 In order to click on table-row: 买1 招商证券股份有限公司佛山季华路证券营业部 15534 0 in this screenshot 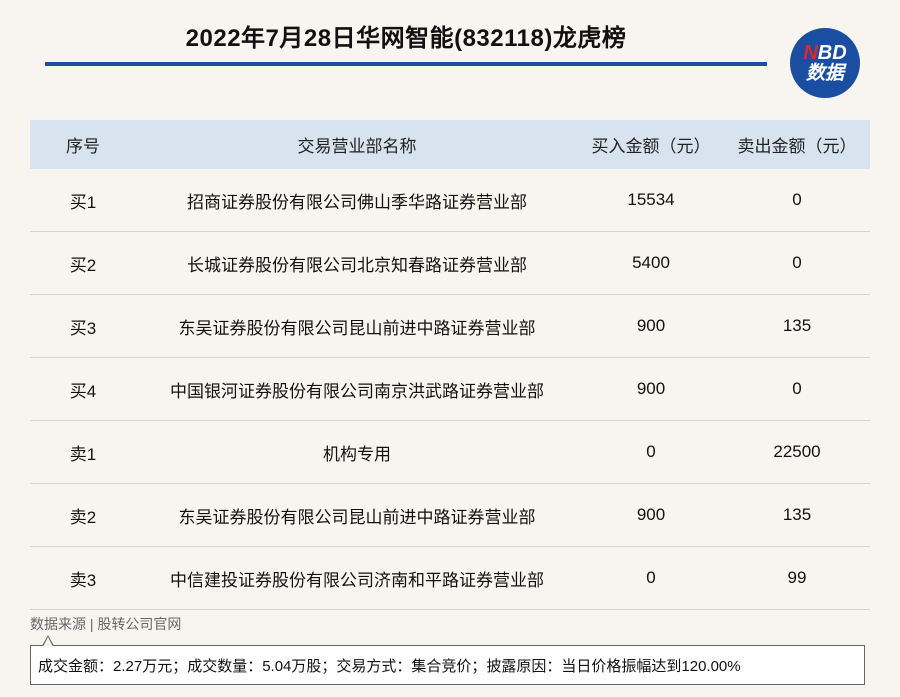, I will do `click(450, 200)`.